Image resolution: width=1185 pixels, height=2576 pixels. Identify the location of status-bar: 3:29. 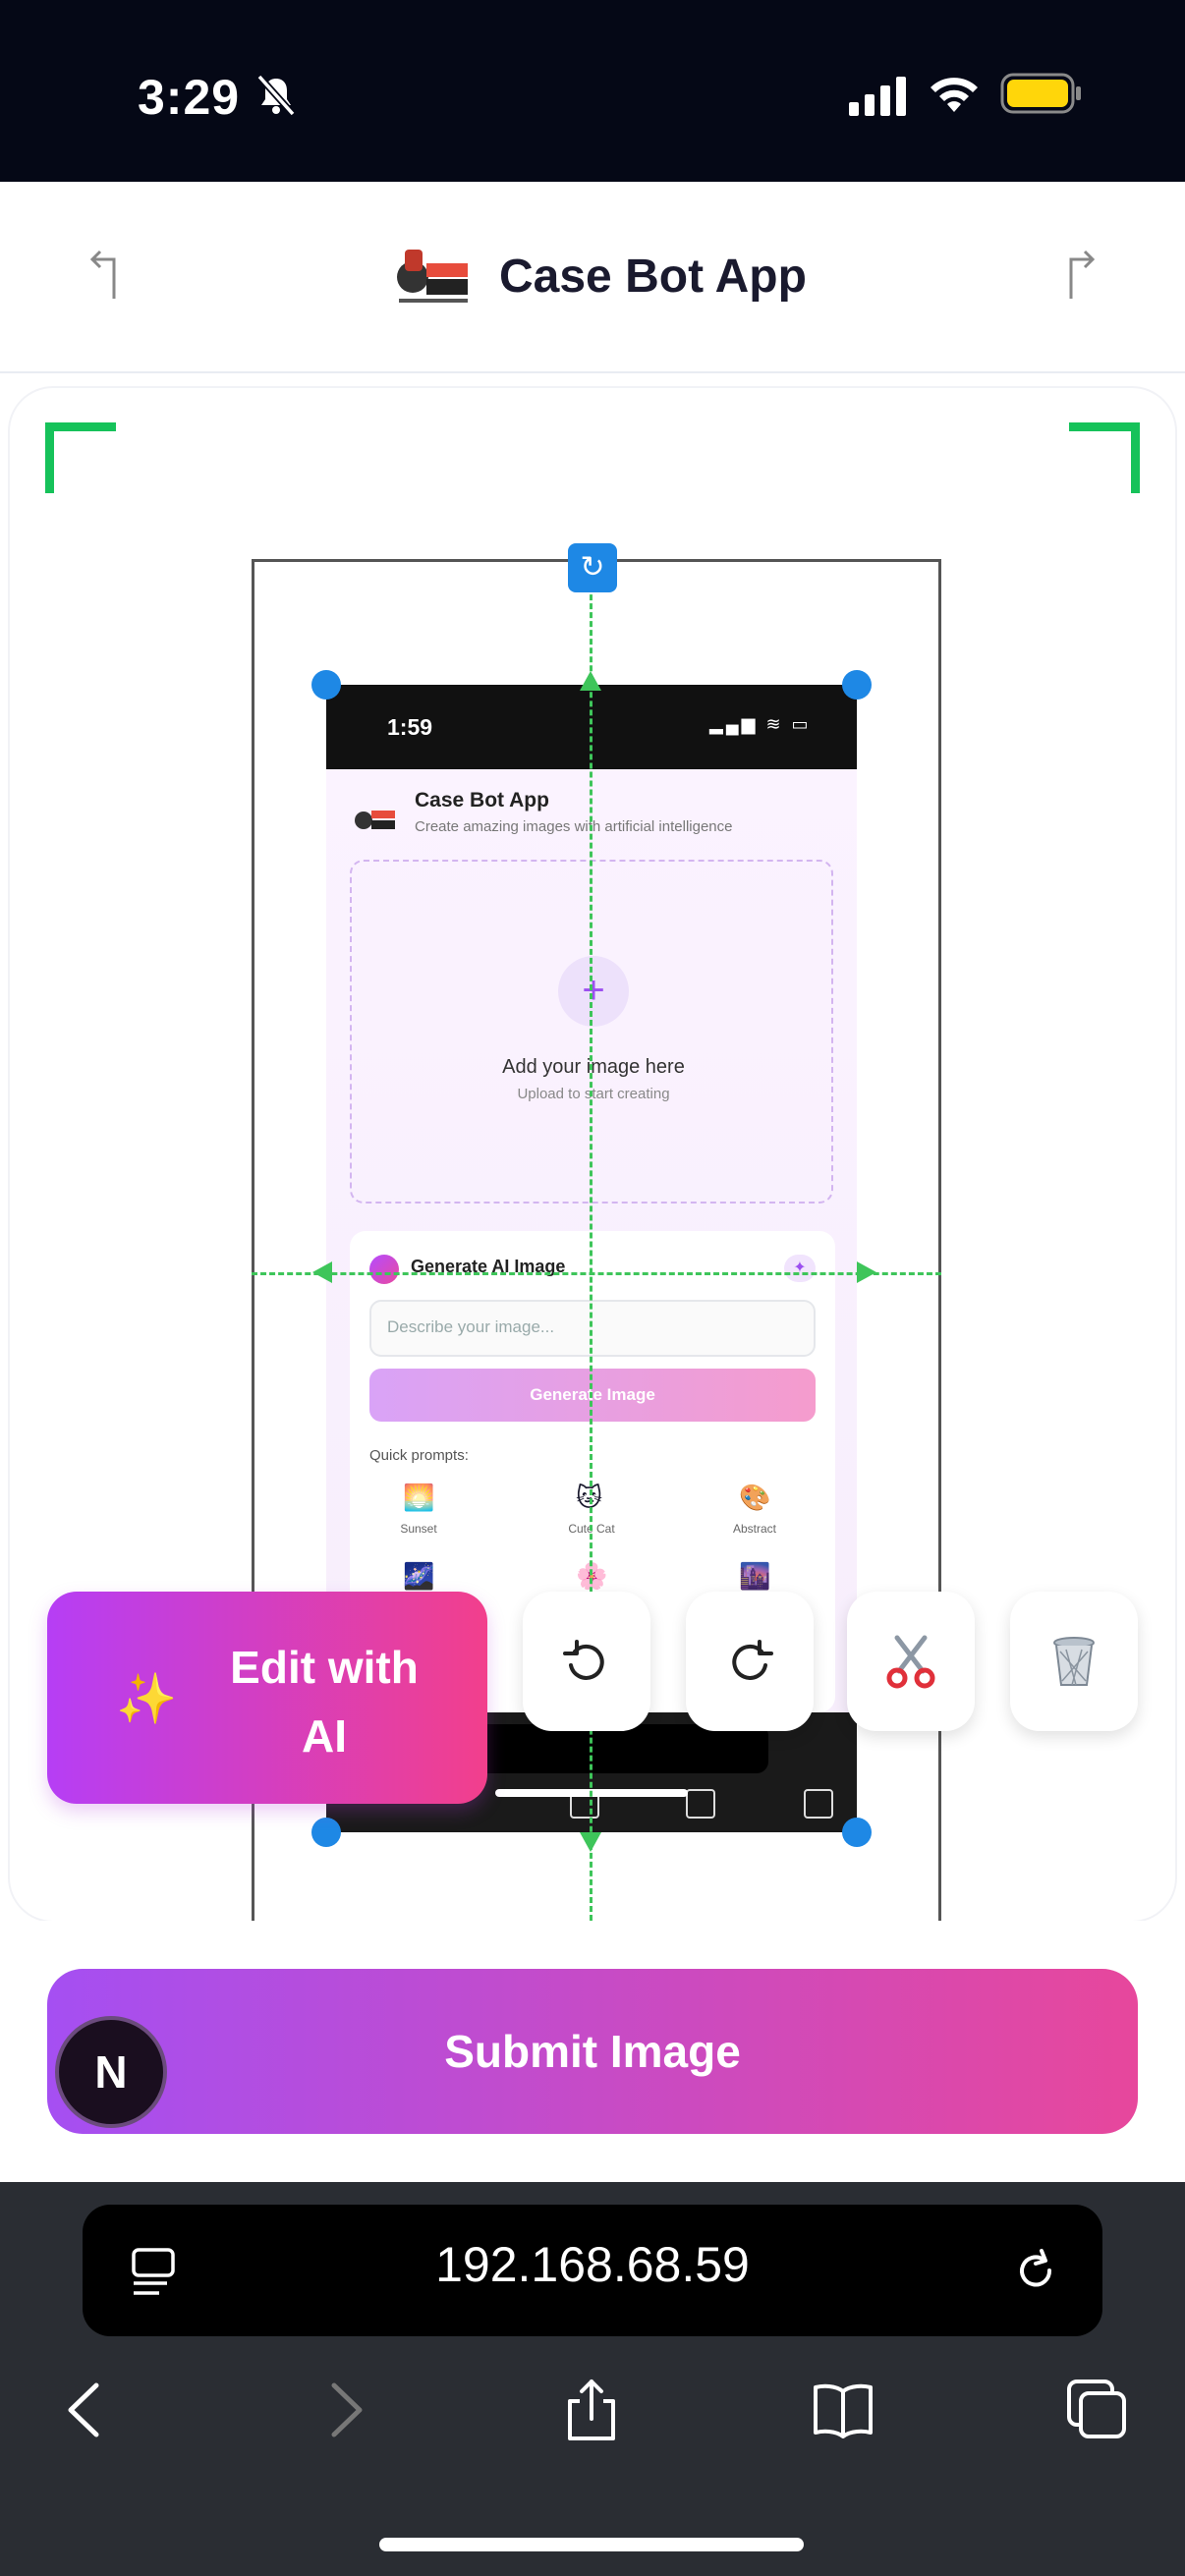
(592, 91).